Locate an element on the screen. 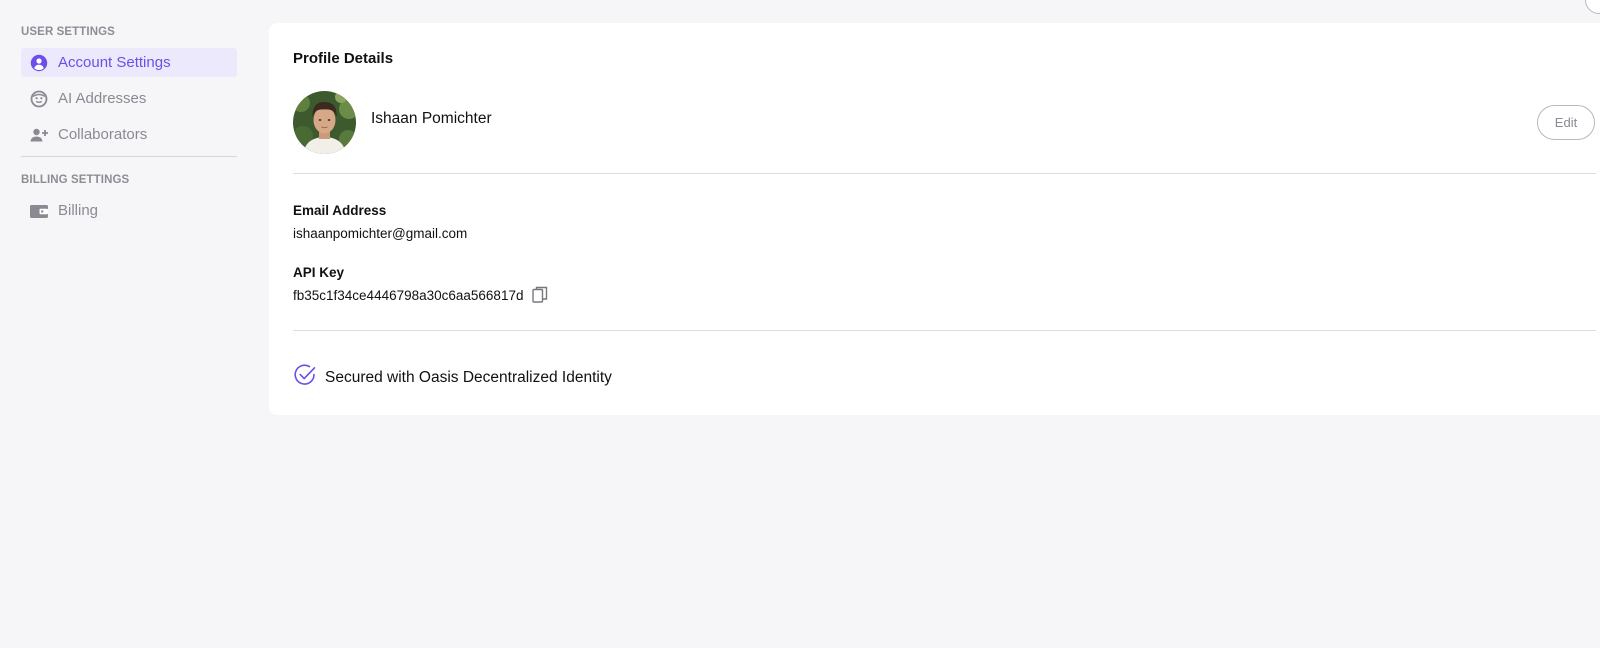 The height and width of the screenshot is (648, 1600). sidebar-item-label: AI Addresses is located at coordinates (102, 98).